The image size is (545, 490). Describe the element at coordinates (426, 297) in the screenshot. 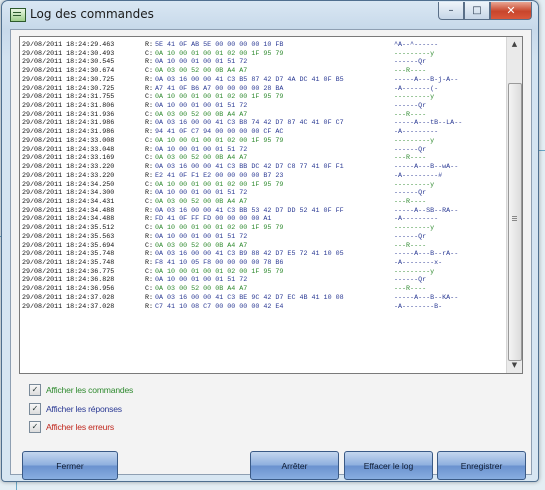

I see `log-ascii: -----A---B--KA--` at that location.